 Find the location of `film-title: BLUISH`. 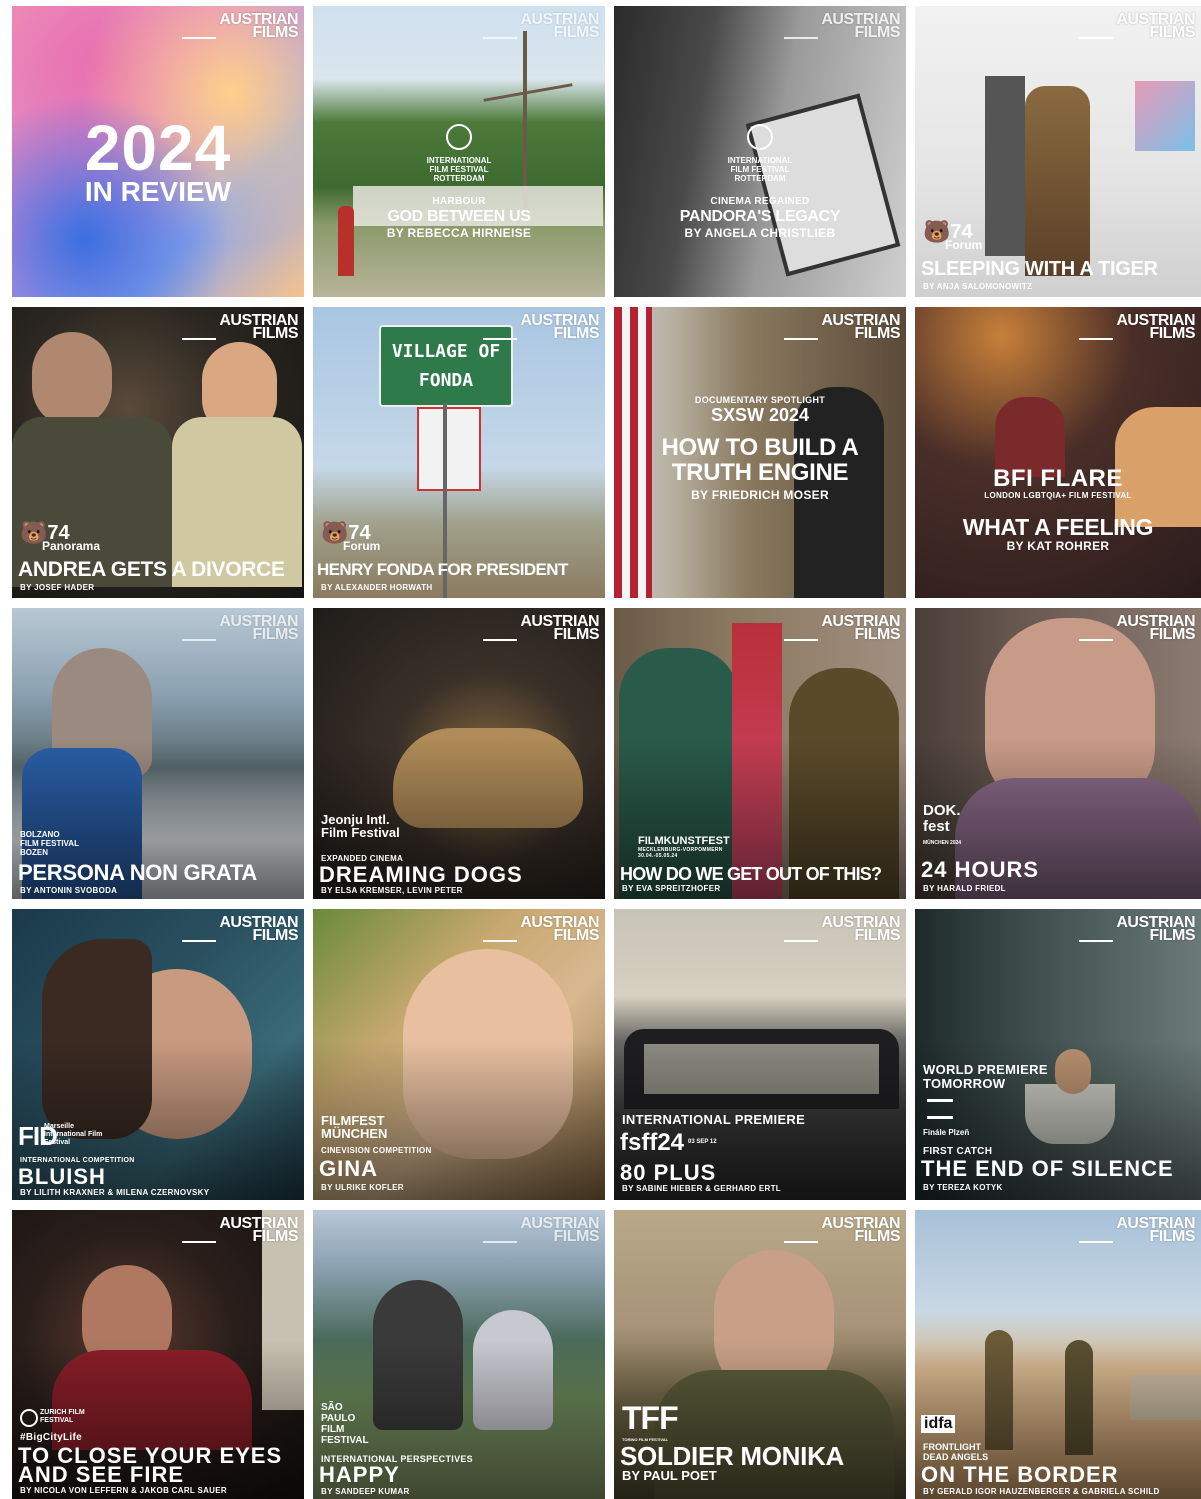

film-title: BLUISH is located at coordinates (62, 1176).